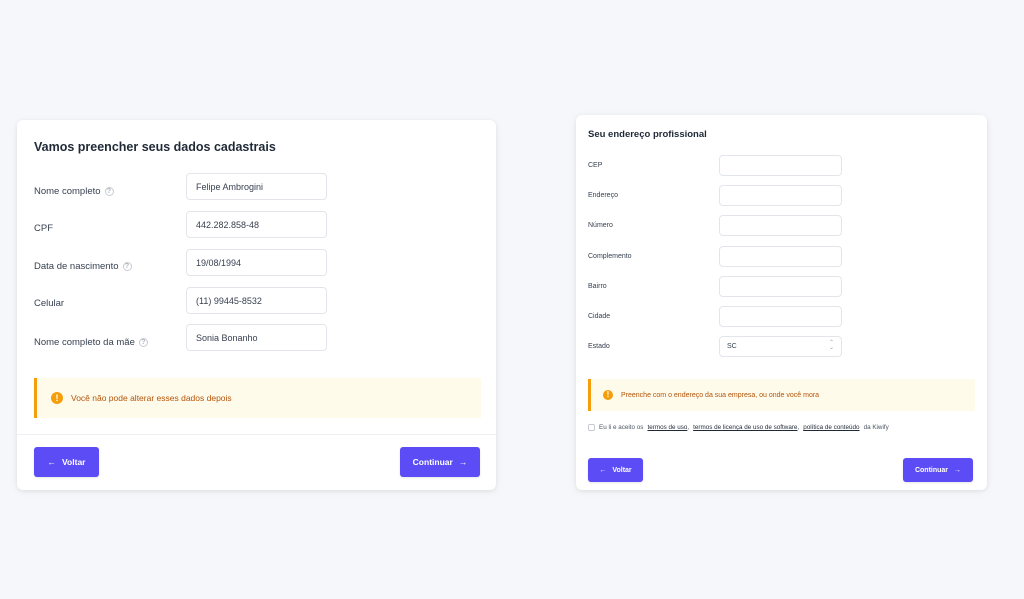 The height and width of the screenshot is (599, 1024). I want to click on software-license-link: termos de licença de uso de software, so click(745, 427).